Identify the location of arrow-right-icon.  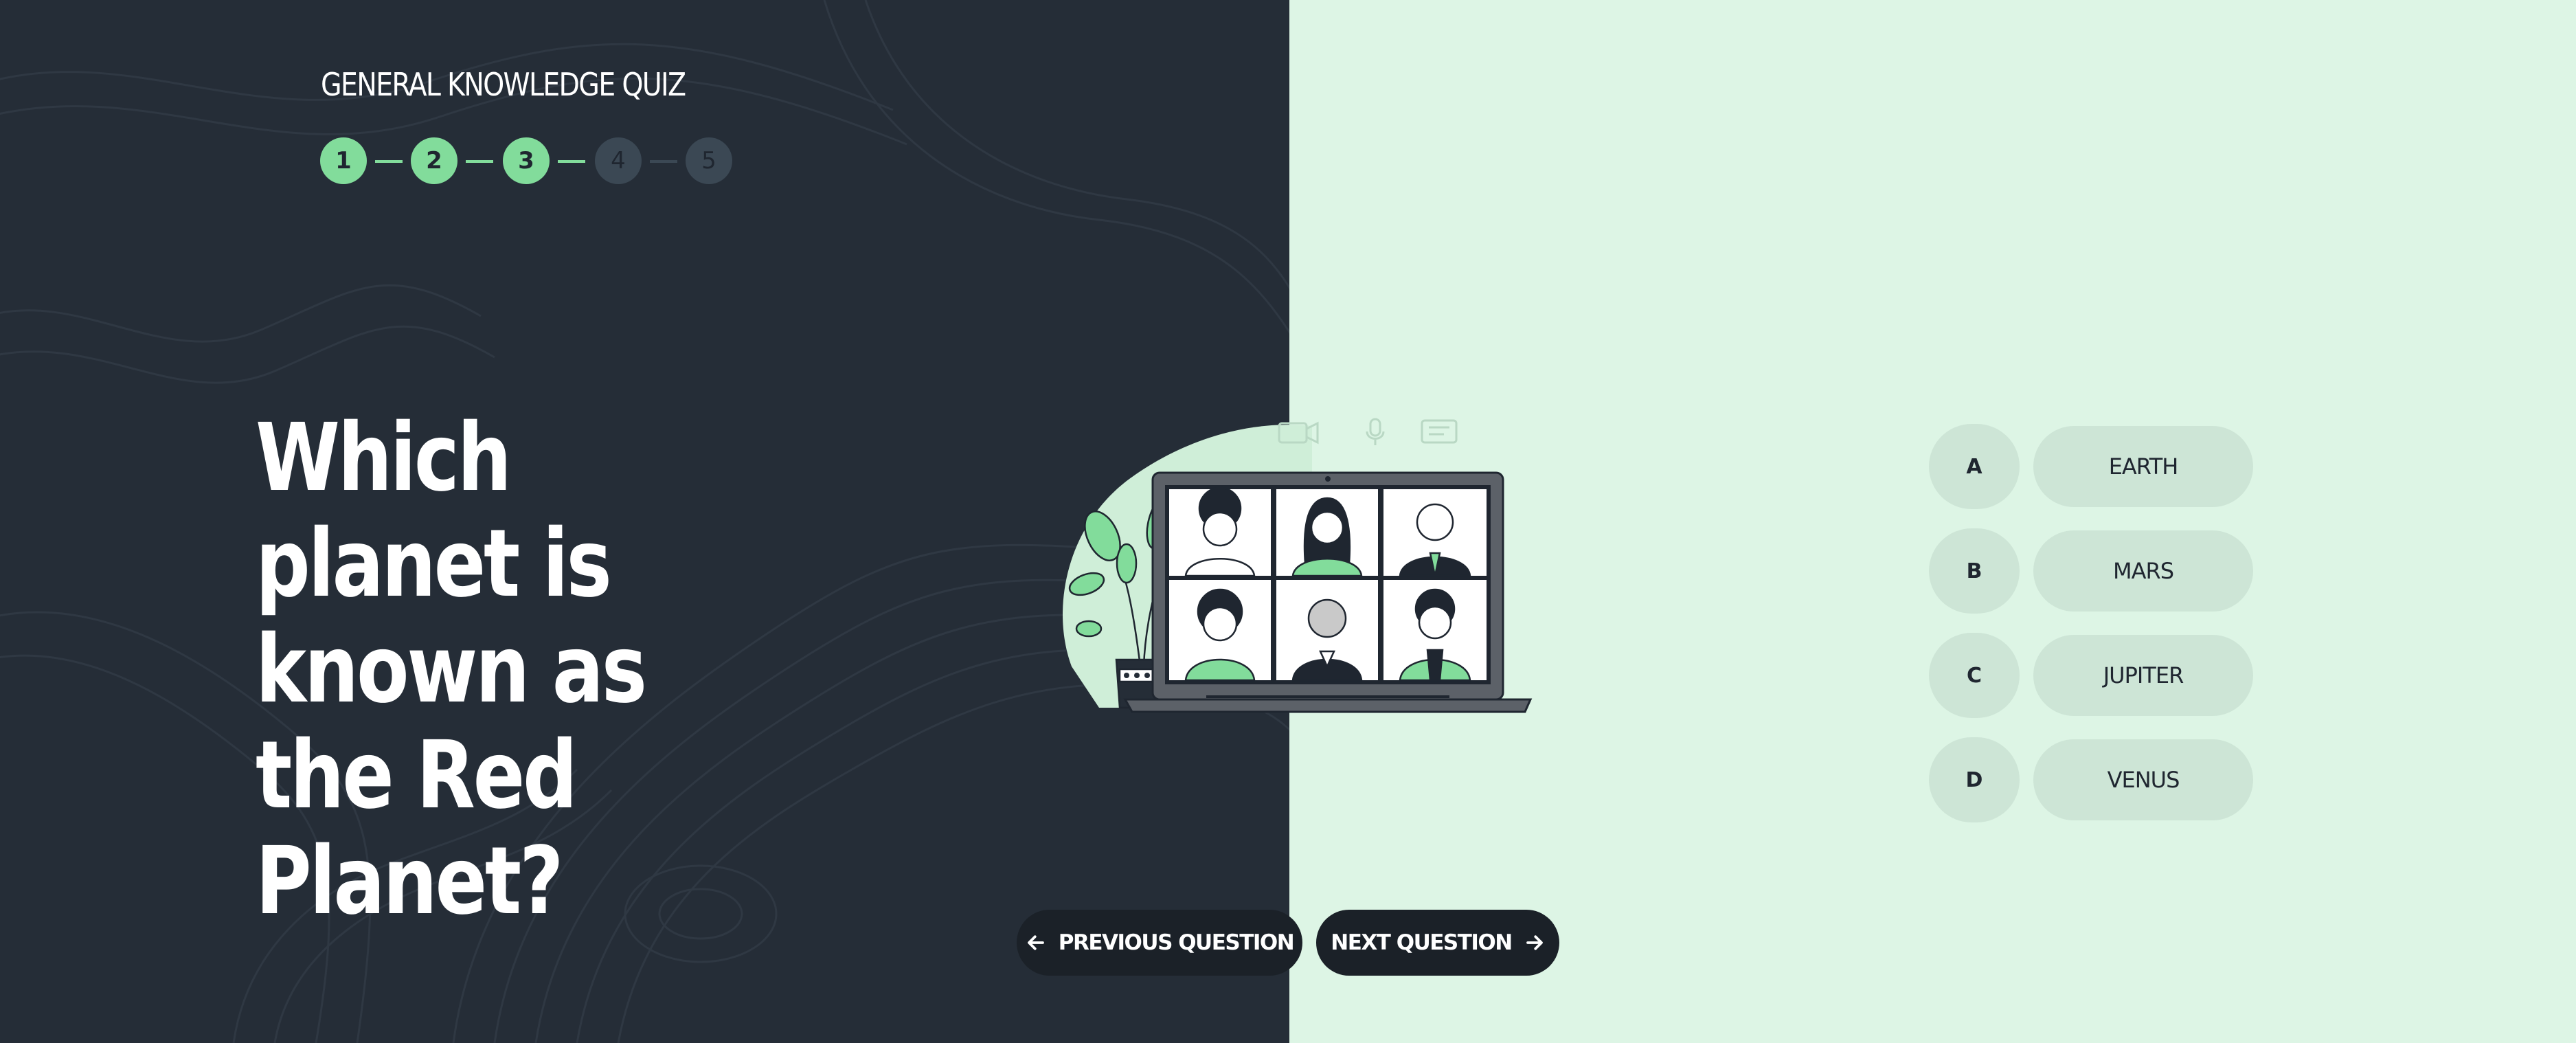
(1534, 942).